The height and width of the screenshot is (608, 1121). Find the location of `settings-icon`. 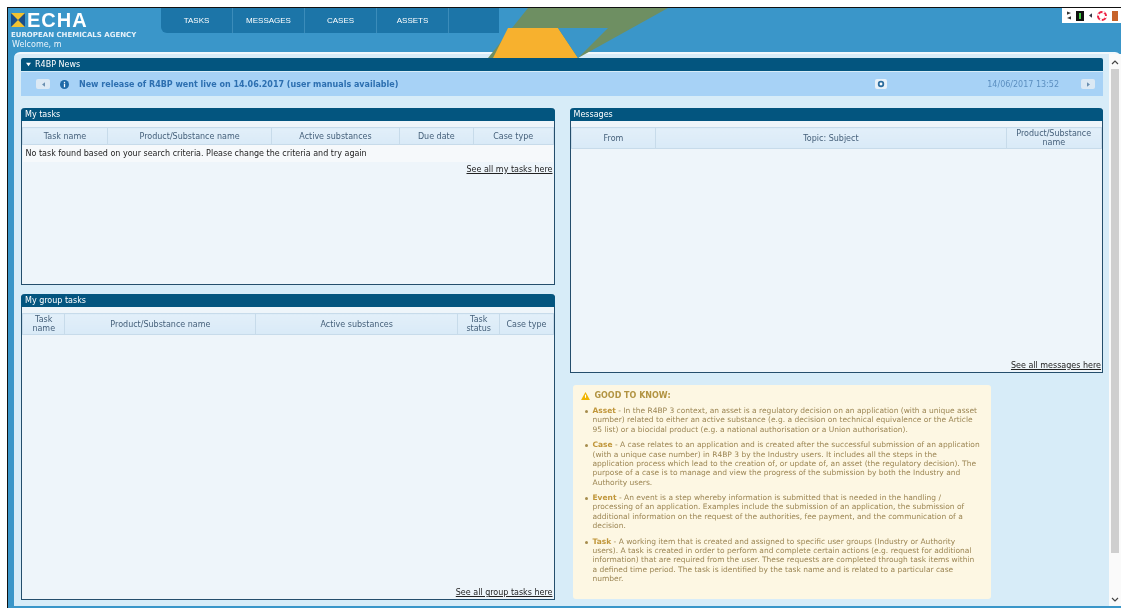

settings-icon is located at coordinates (881, 84).